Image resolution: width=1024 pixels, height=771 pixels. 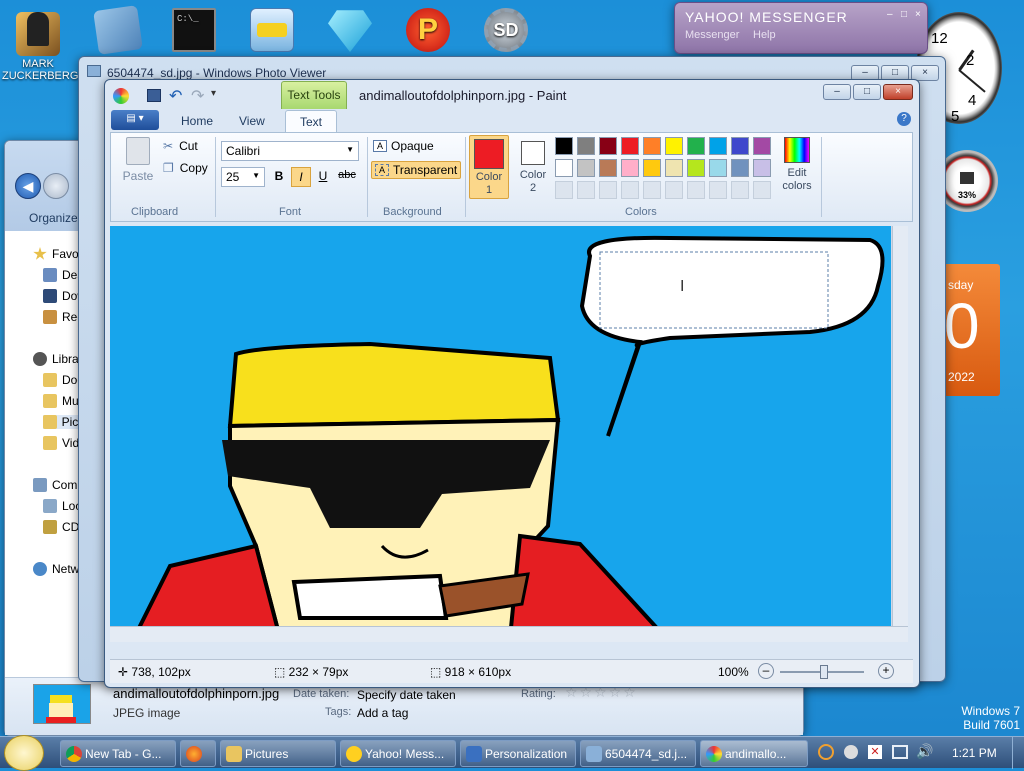 What do you see at coordinates (506, 31) in the screenshot?
I see `desktop-icon-sd: SD` at bounding box center [506, 31].